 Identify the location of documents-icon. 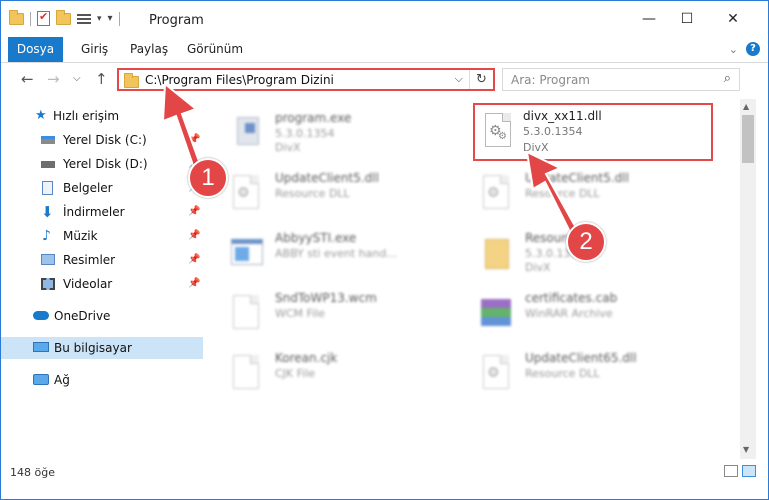
(47, 188).